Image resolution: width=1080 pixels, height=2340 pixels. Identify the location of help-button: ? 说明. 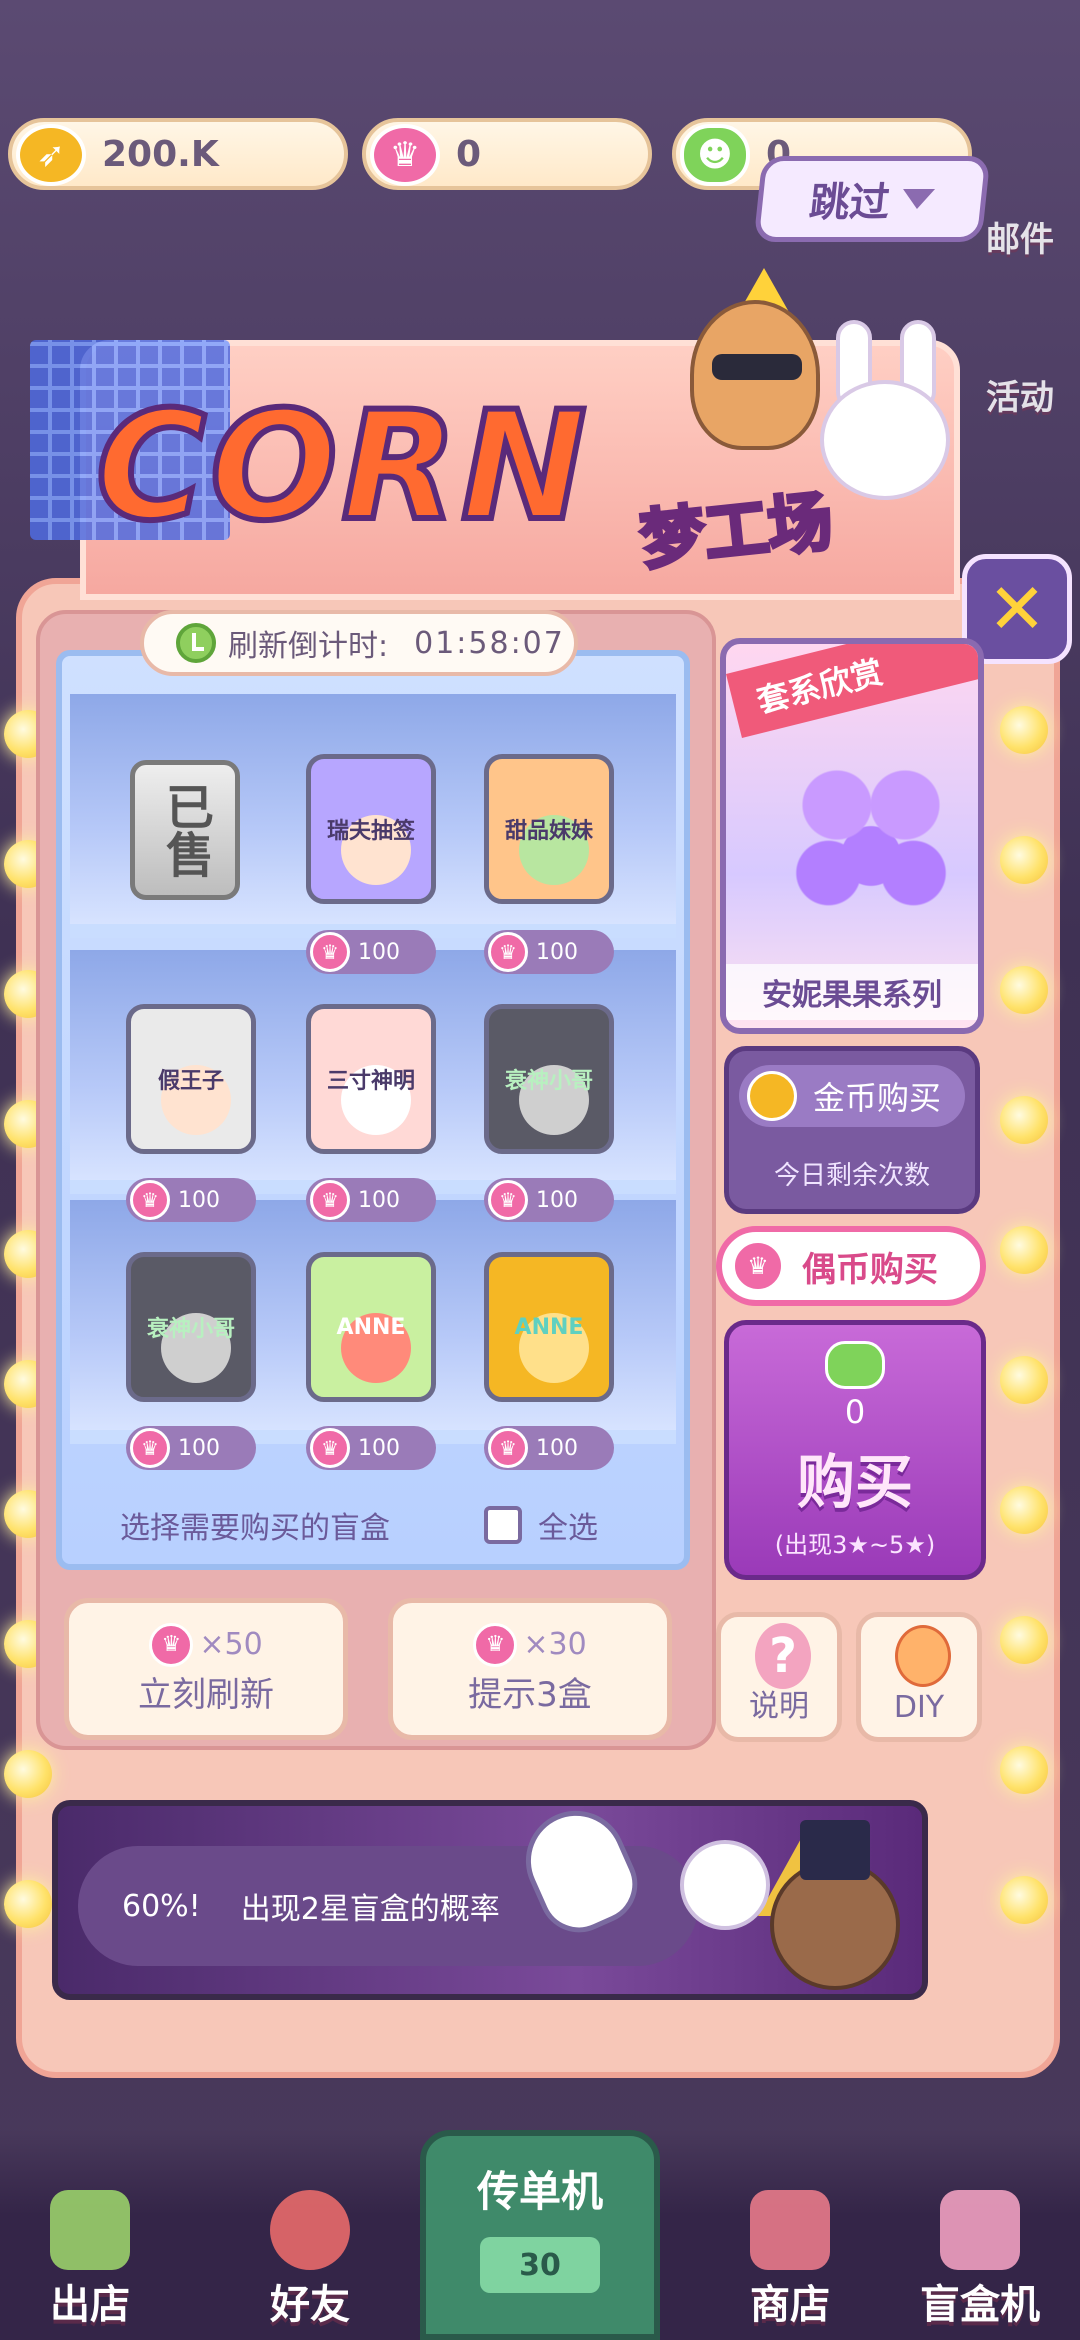
(779, 1677).